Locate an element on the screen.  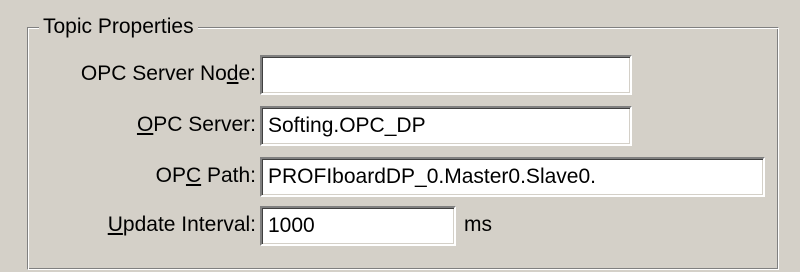
opc-server-node-input is located at coordinates (446, 75).